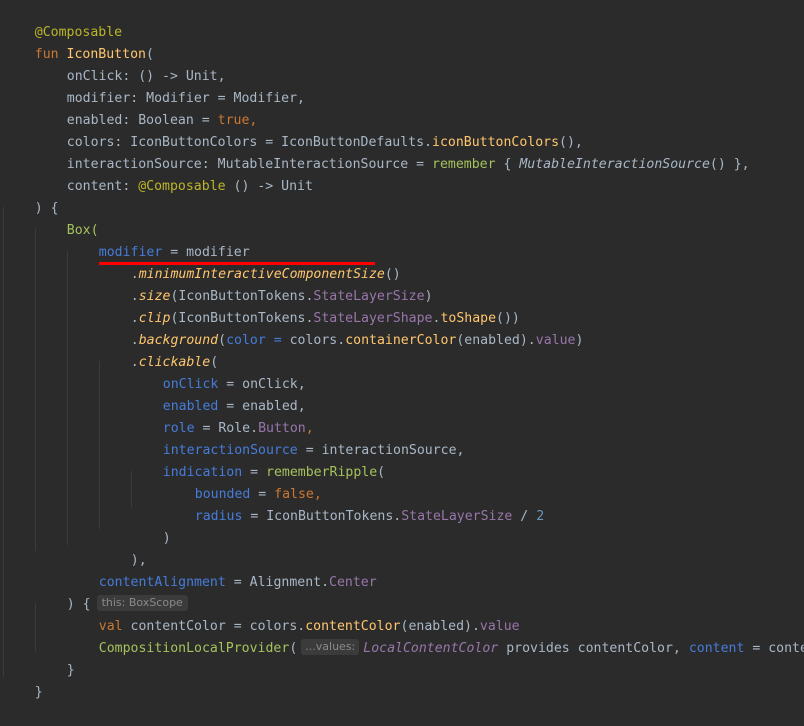 Image resolution: width=804 pixels, height=726 pixels. I want to click on property-token: LocalContentColor, so click(431, 648).